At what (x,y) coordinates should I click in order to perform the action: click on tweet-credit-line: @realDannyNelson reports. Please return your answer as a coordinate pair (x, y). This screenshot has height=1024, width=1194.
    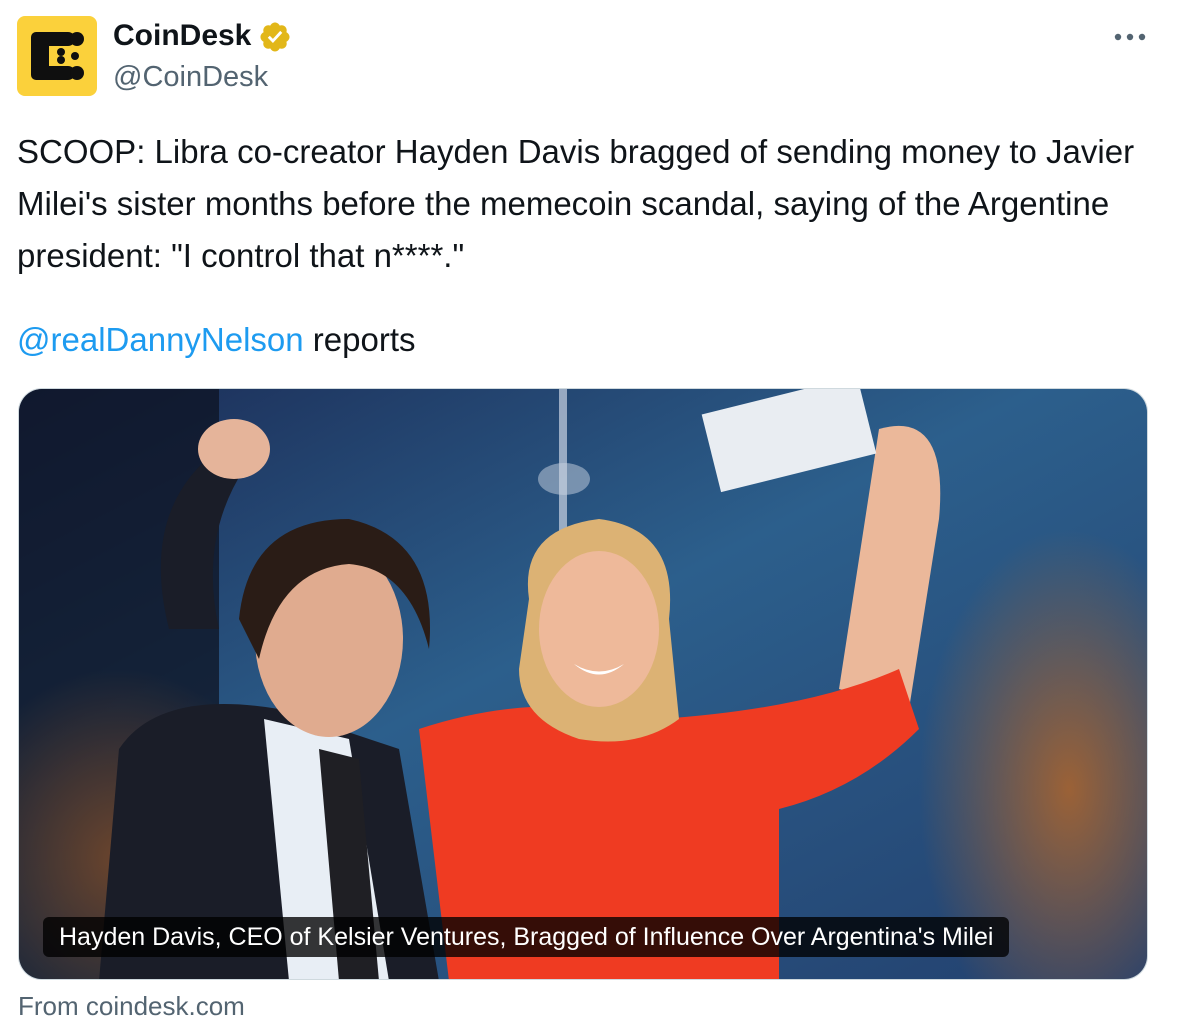
    Looking at the image, I should click on (216, 340).